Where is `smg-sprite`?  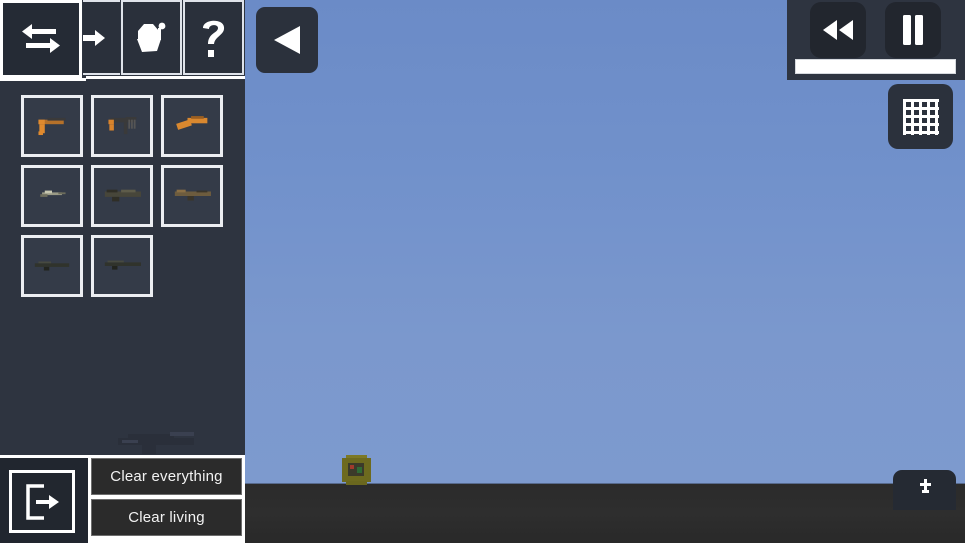
smg-sprite is located at coordinates (122, 125).